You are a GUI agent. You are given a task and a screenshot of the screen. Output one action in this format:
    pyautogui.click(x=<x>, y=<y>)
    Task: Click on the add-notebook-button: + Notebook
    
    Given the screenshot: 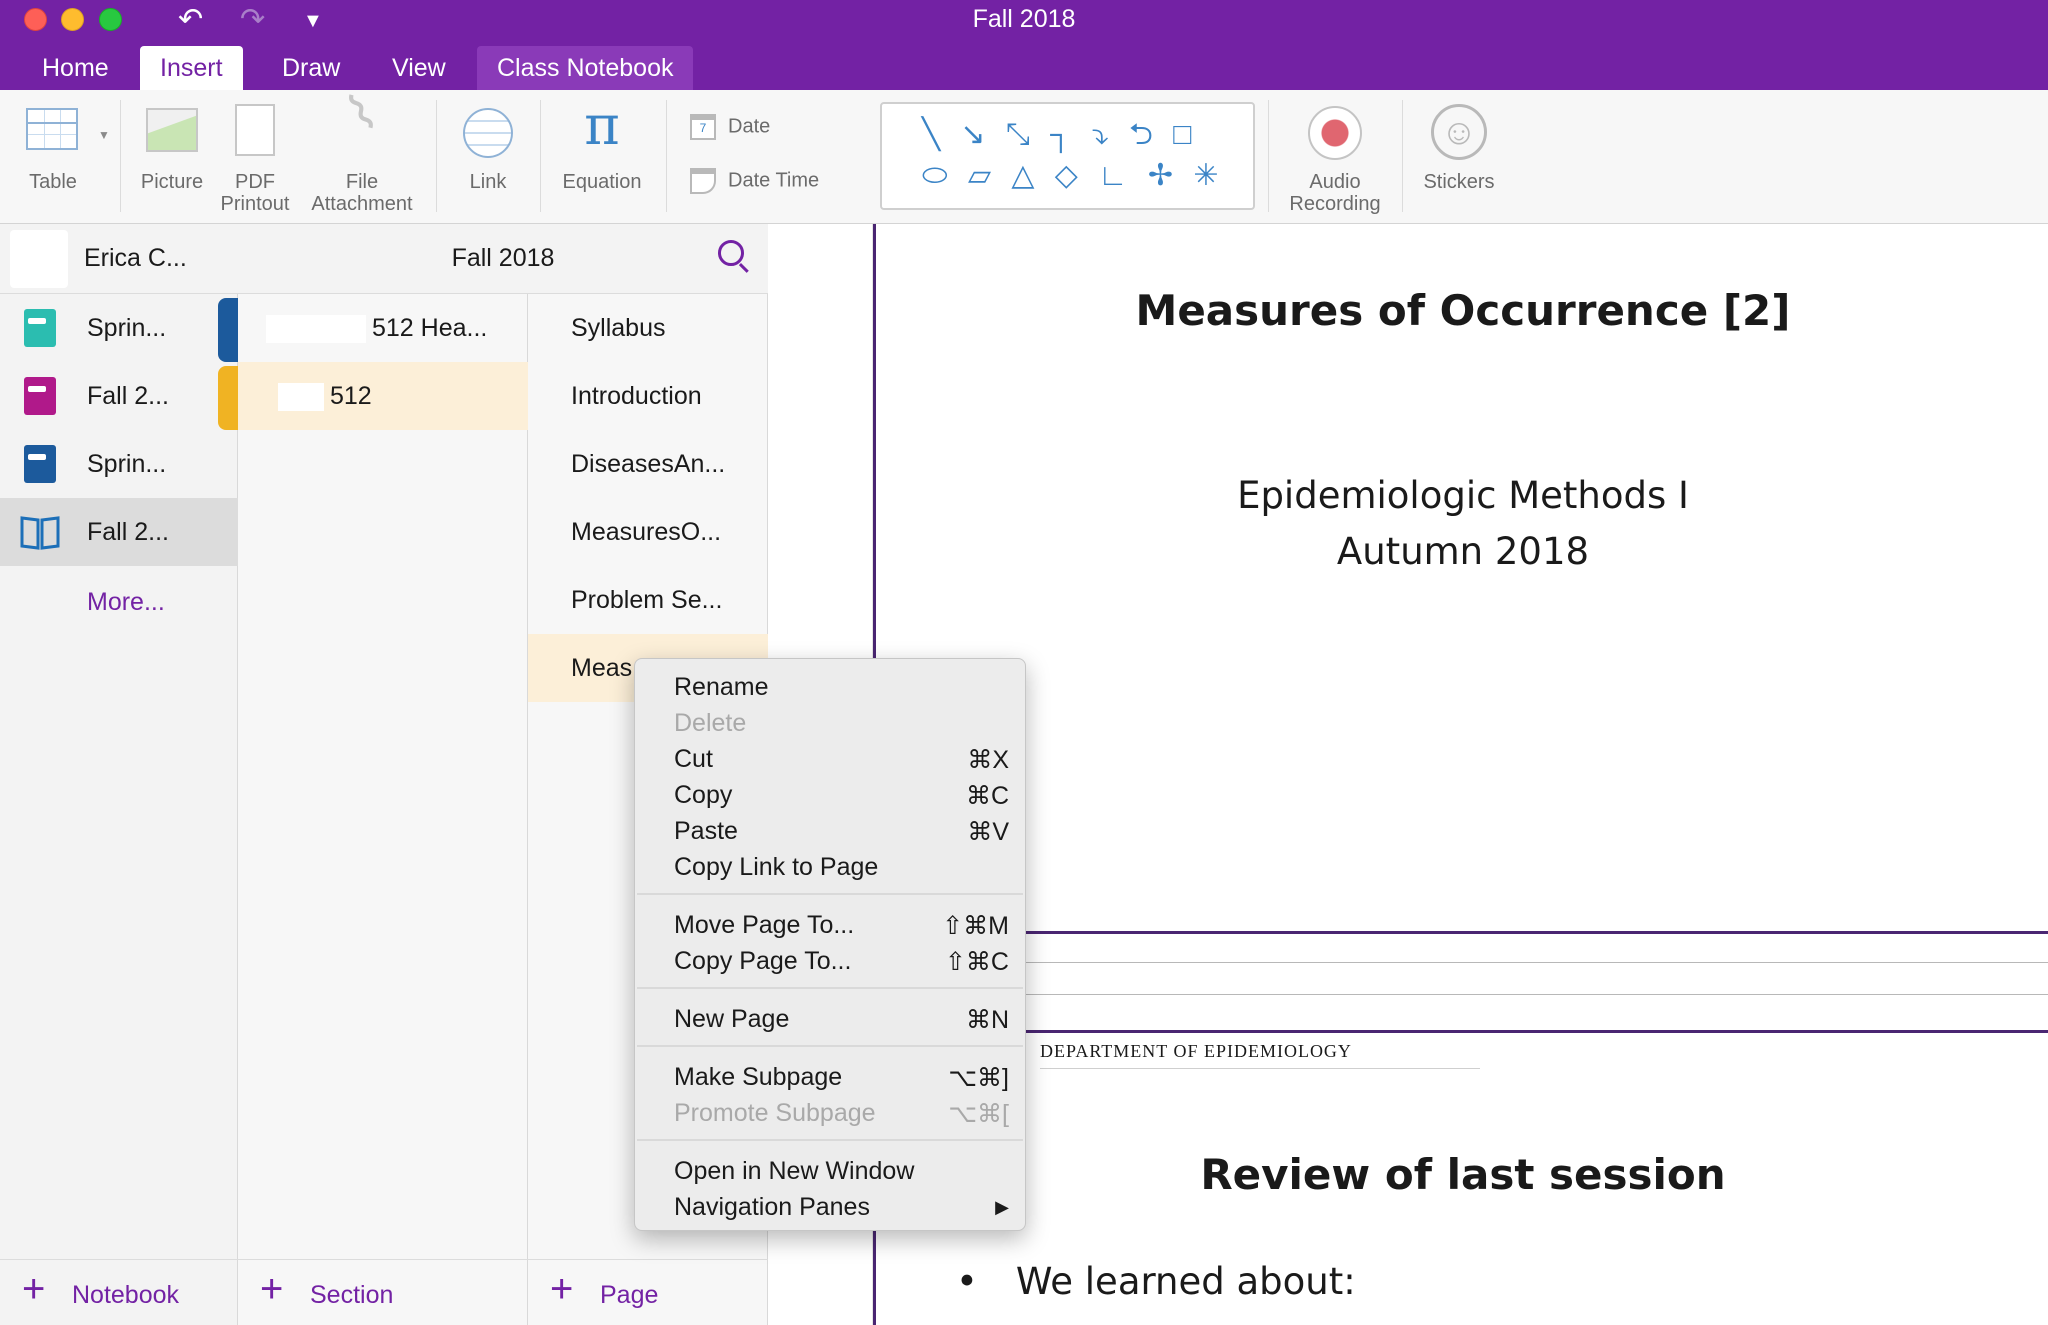 What is the action you would take?
    pyautogui.click(x=119, y=1292)
    